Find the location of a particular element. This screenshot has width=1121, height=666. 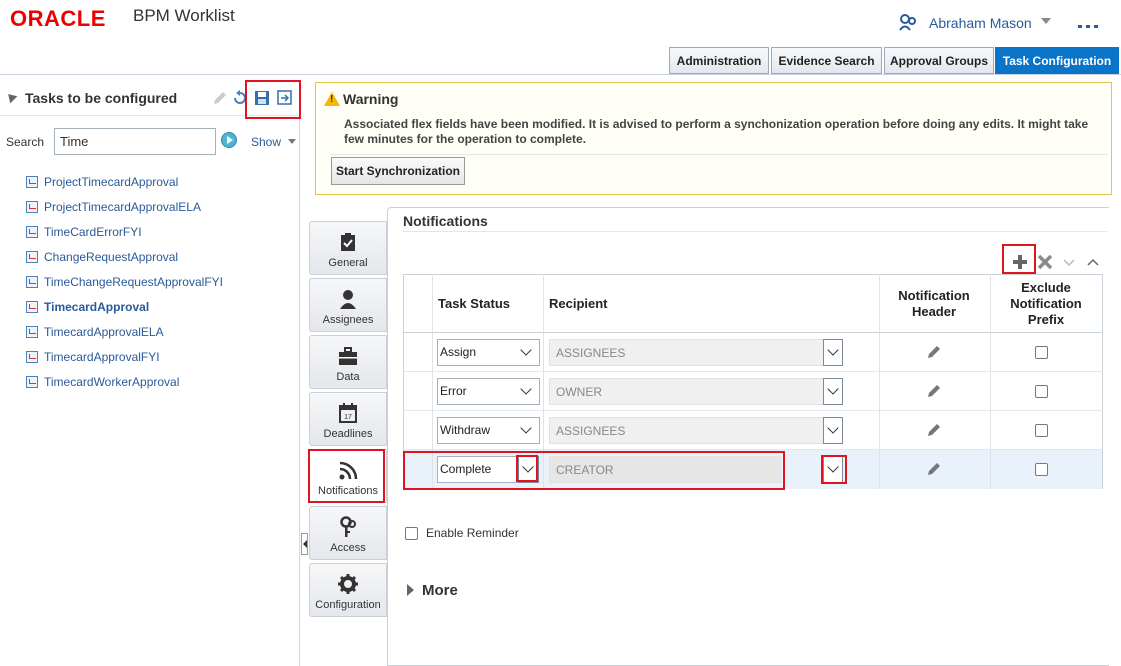

move-down-icon is located at coordinates (1069, 263).